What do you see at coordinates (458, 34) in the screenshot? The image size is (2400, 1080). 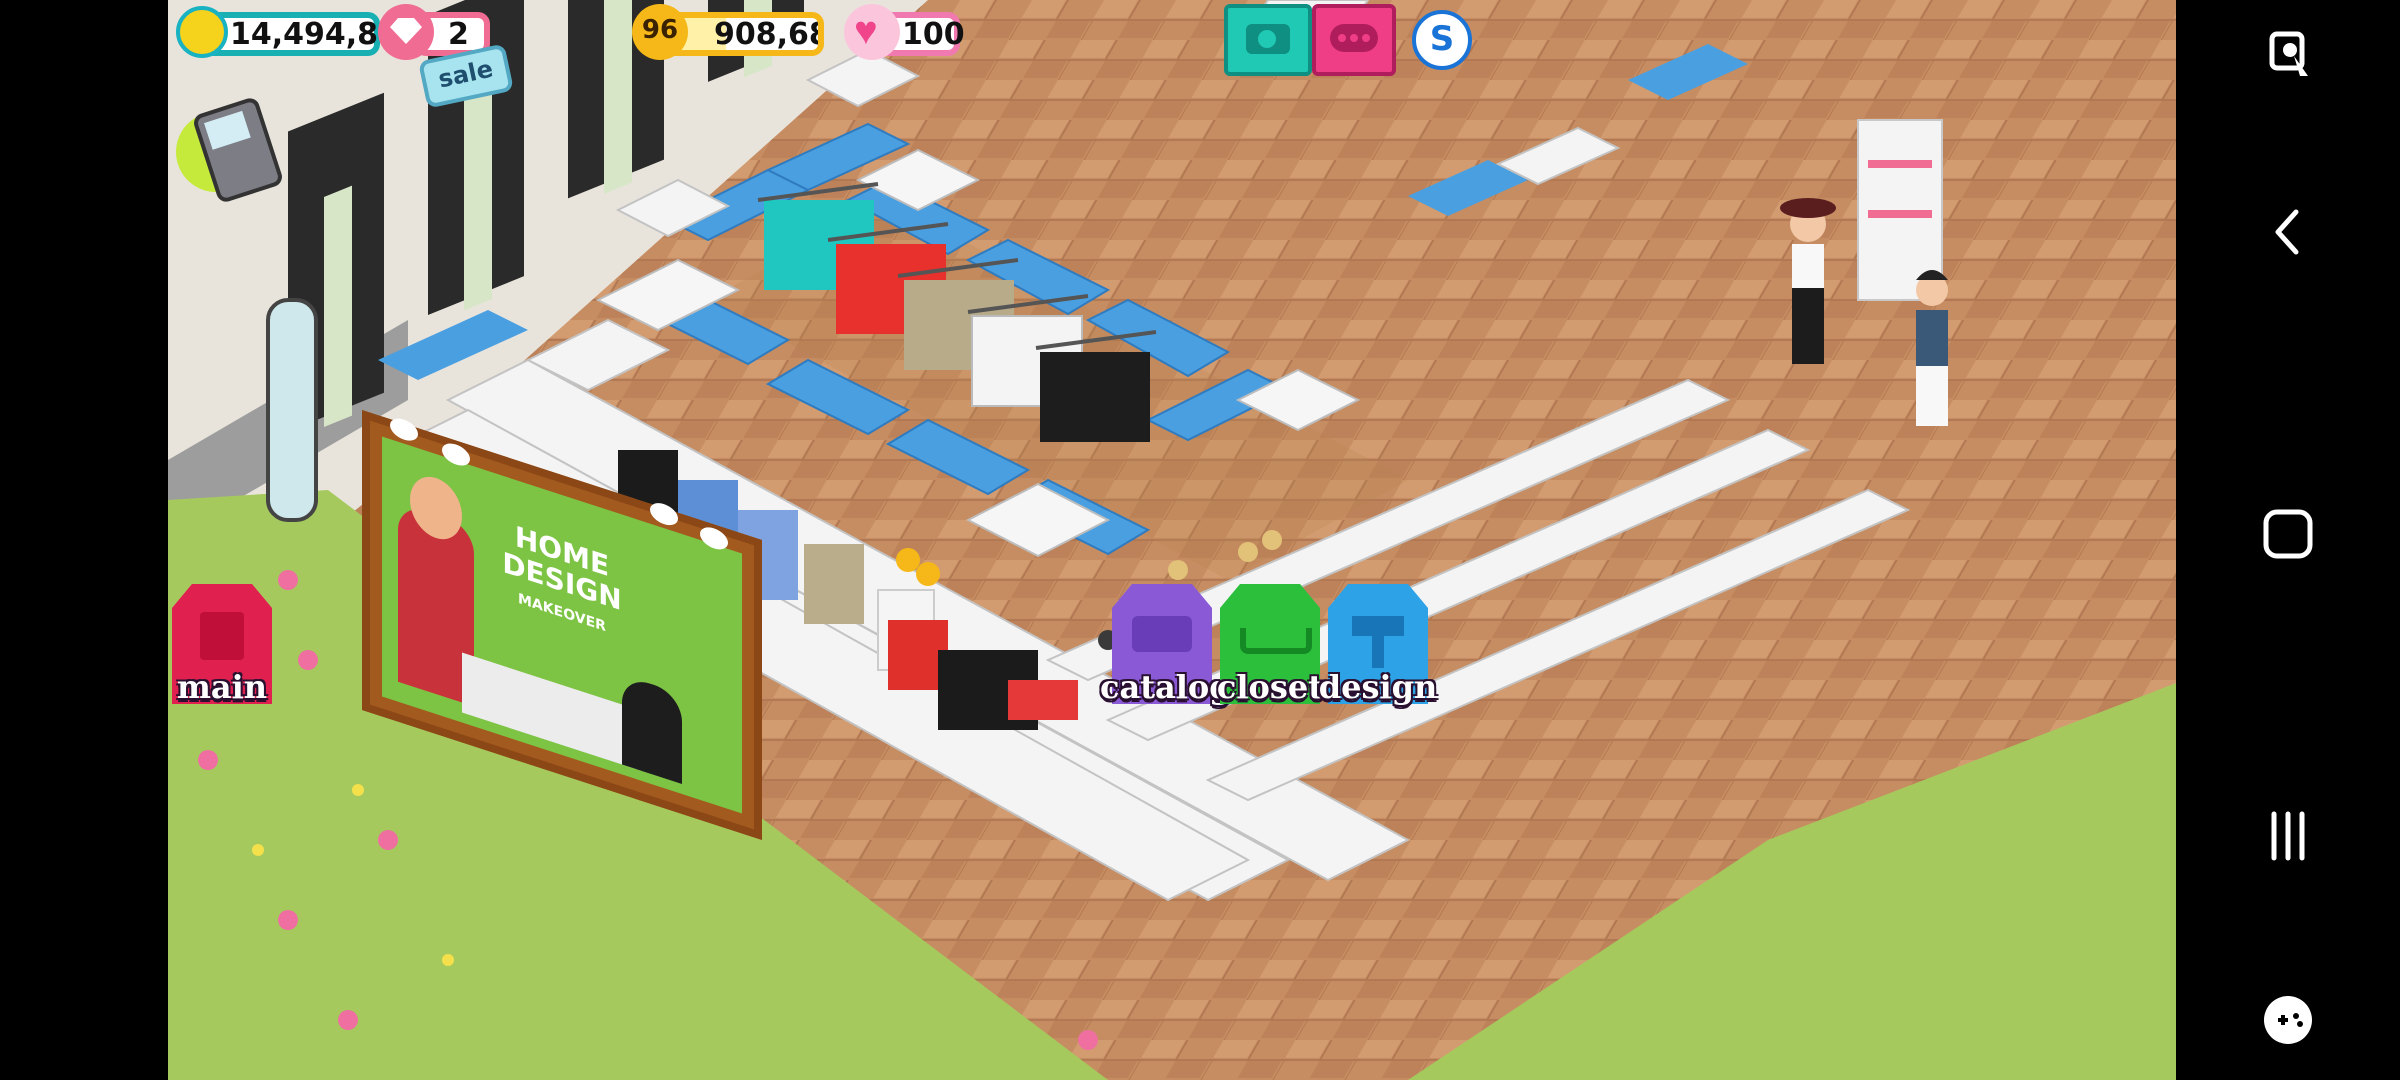 I see `gems-value: 2` at bounding box center [458, 34].